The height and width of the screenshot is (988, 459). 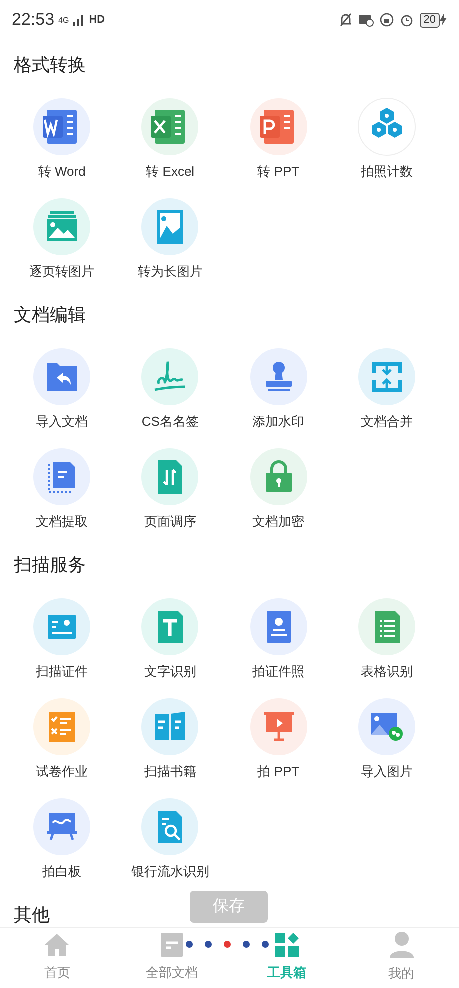 I want to click on tool-item: 扫描书籍, so click(x=170, y=740).